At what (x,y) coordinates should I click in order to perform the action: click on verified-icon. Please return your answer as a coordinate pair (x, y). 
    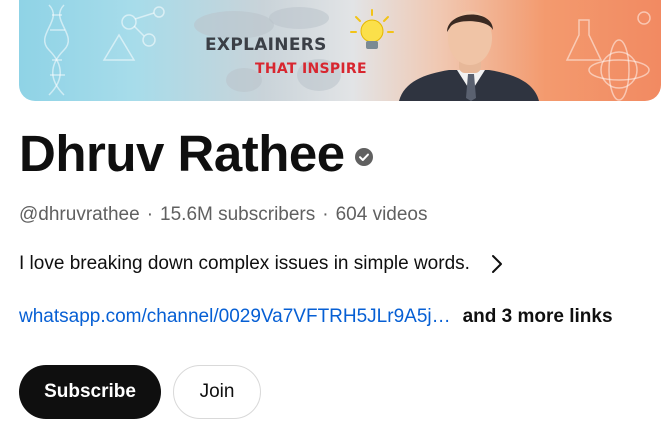
    Looking at the image, I should click on (363, 157).